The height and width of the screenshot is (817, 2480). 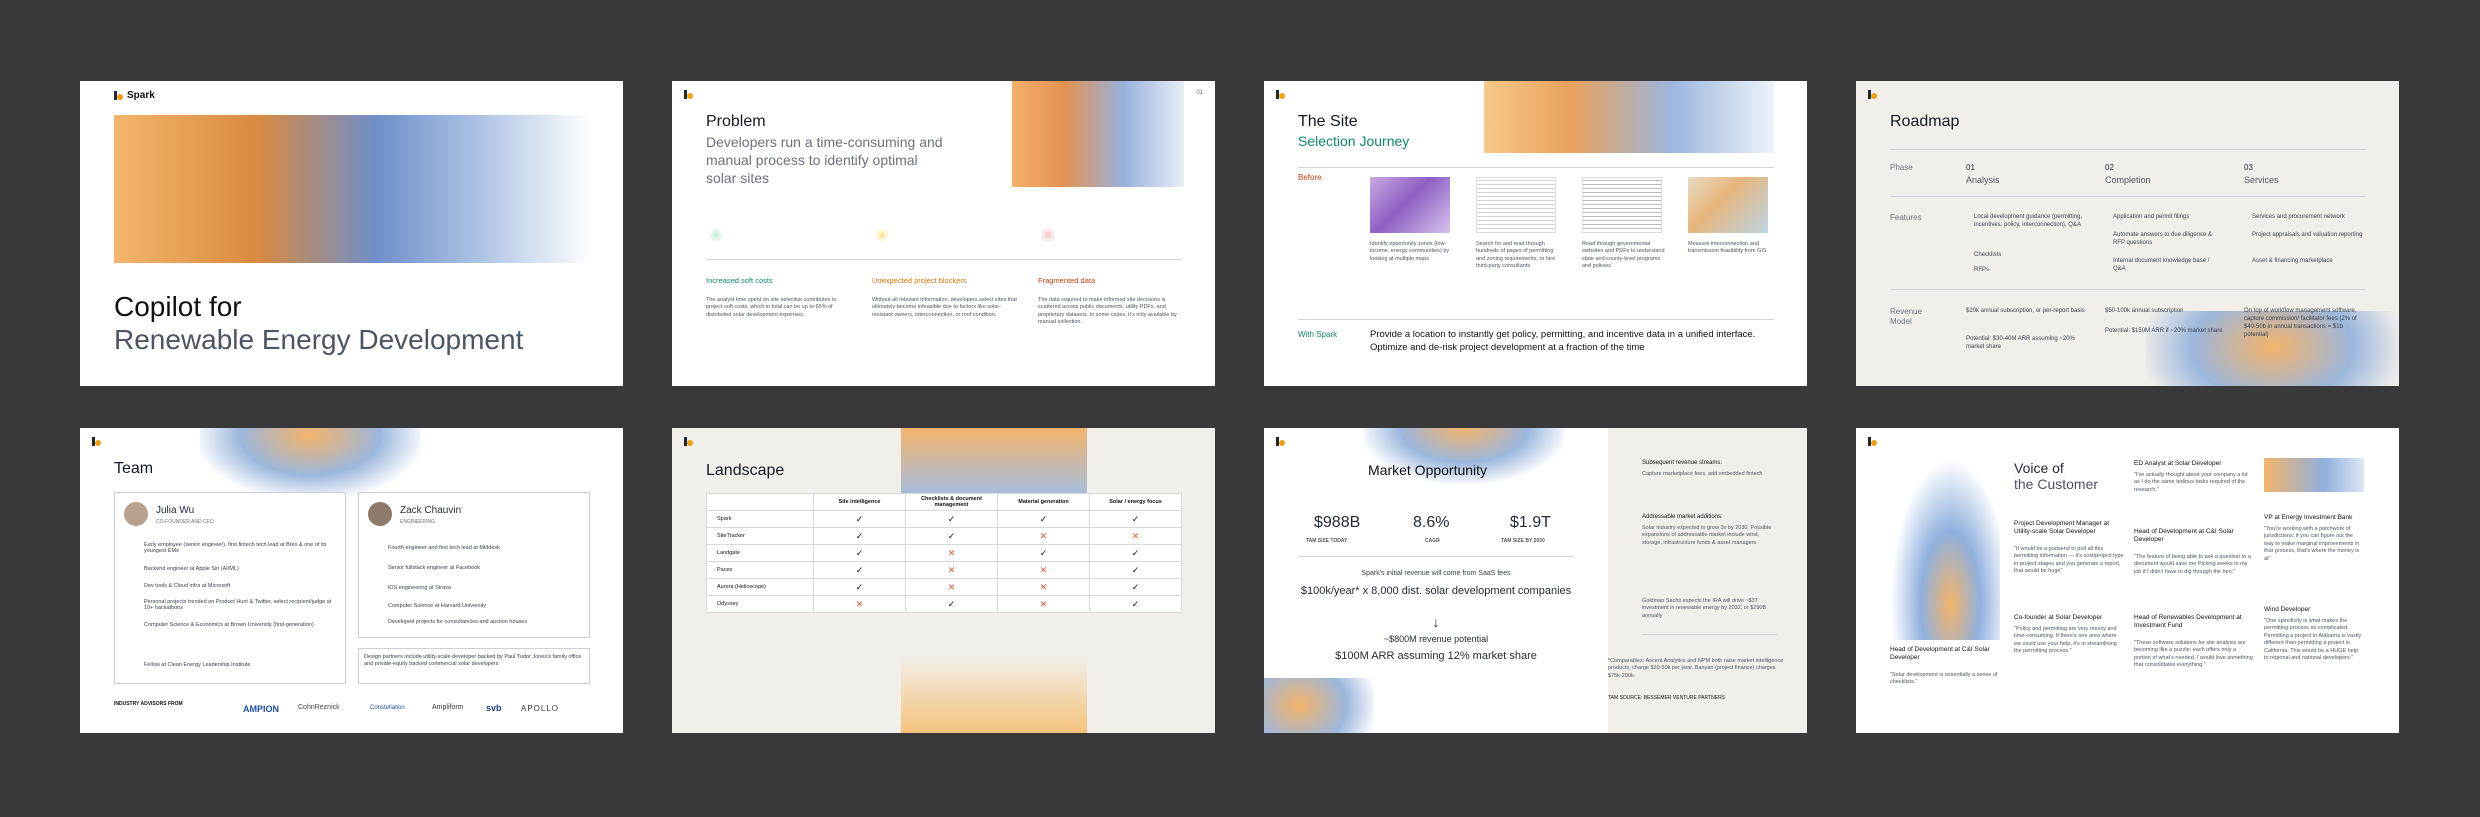 What do you see at coordinates (1432, 541) in the screenshot?
I see `stat-label: CAGR` at bounding box center [1432, 541].